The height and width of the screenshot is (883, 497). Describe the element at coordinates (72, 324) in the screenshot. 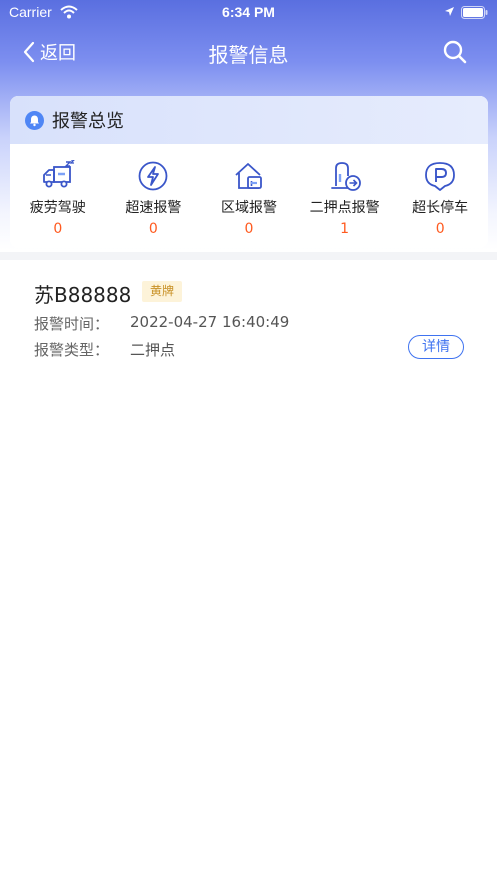

I see `alarm-time-label: 报警时间：` at that location.